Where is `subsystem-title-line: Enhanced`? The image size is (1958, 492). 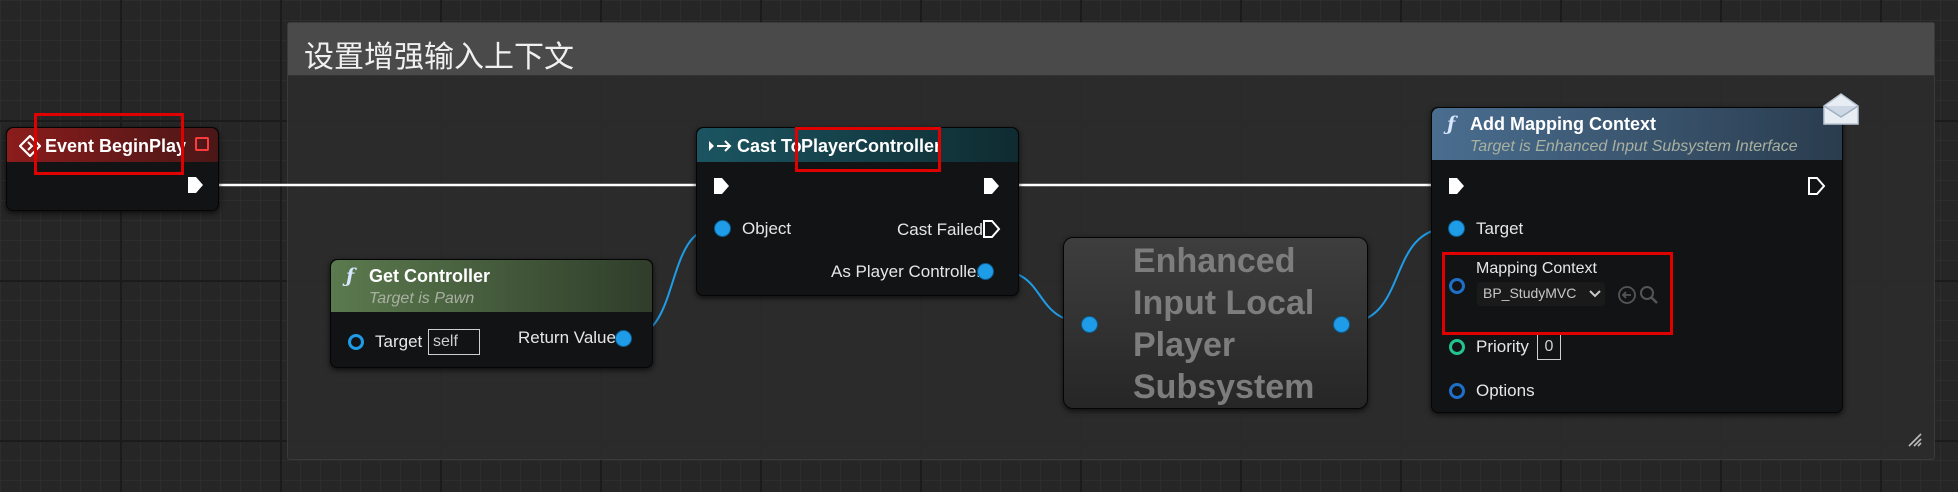
subsystem-title-line: Enhanced is located at coordinates (1214, 261).